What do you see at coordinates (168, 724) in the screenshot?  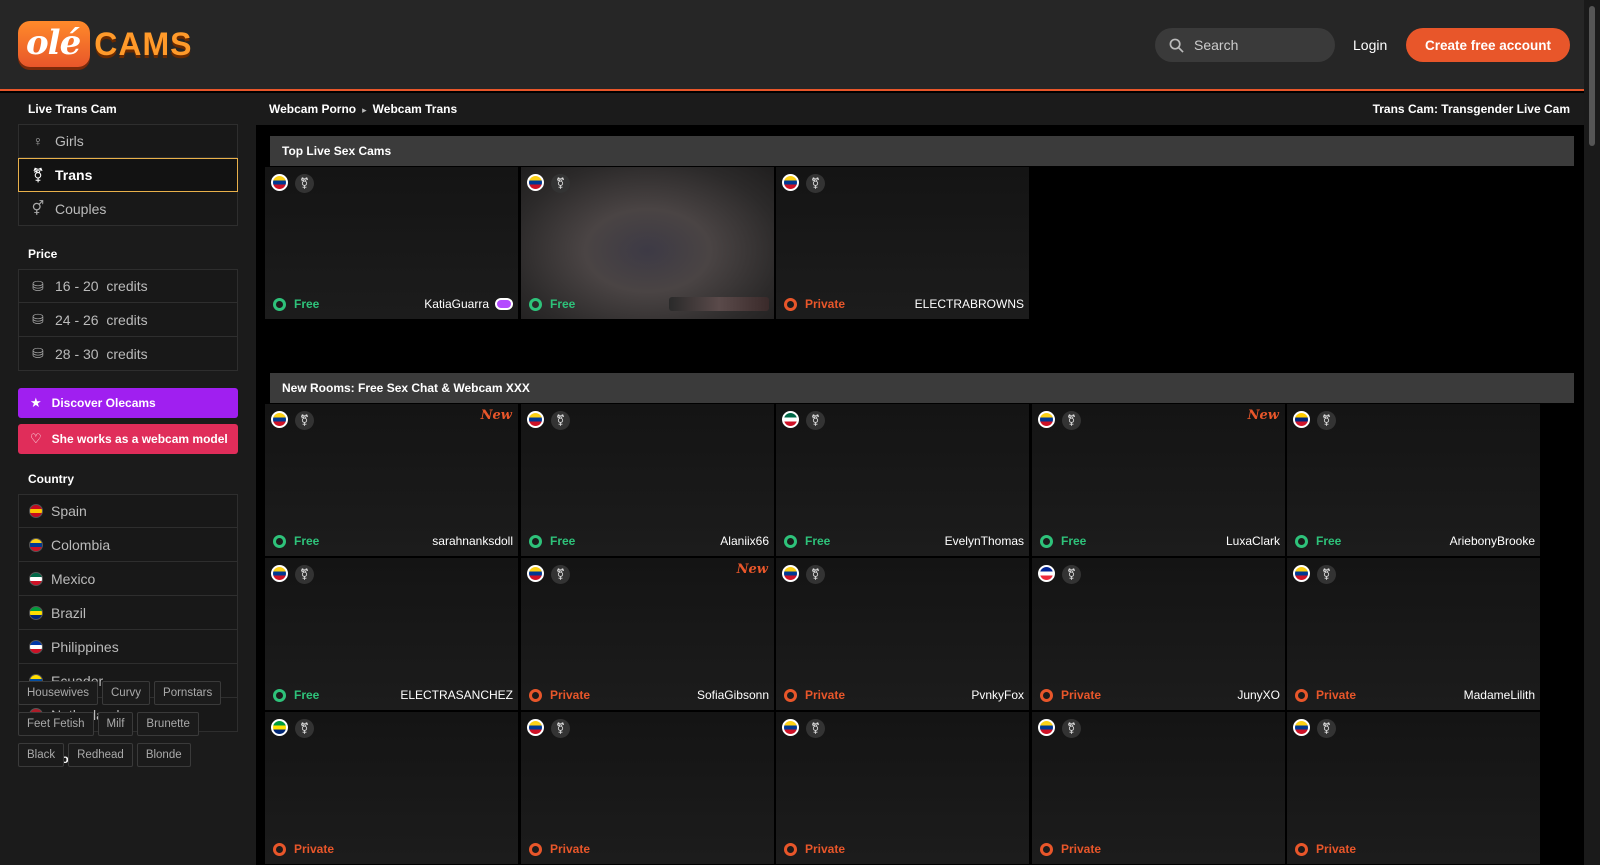 I see `category-tag: Brunette` at bounding box center [168, 724].